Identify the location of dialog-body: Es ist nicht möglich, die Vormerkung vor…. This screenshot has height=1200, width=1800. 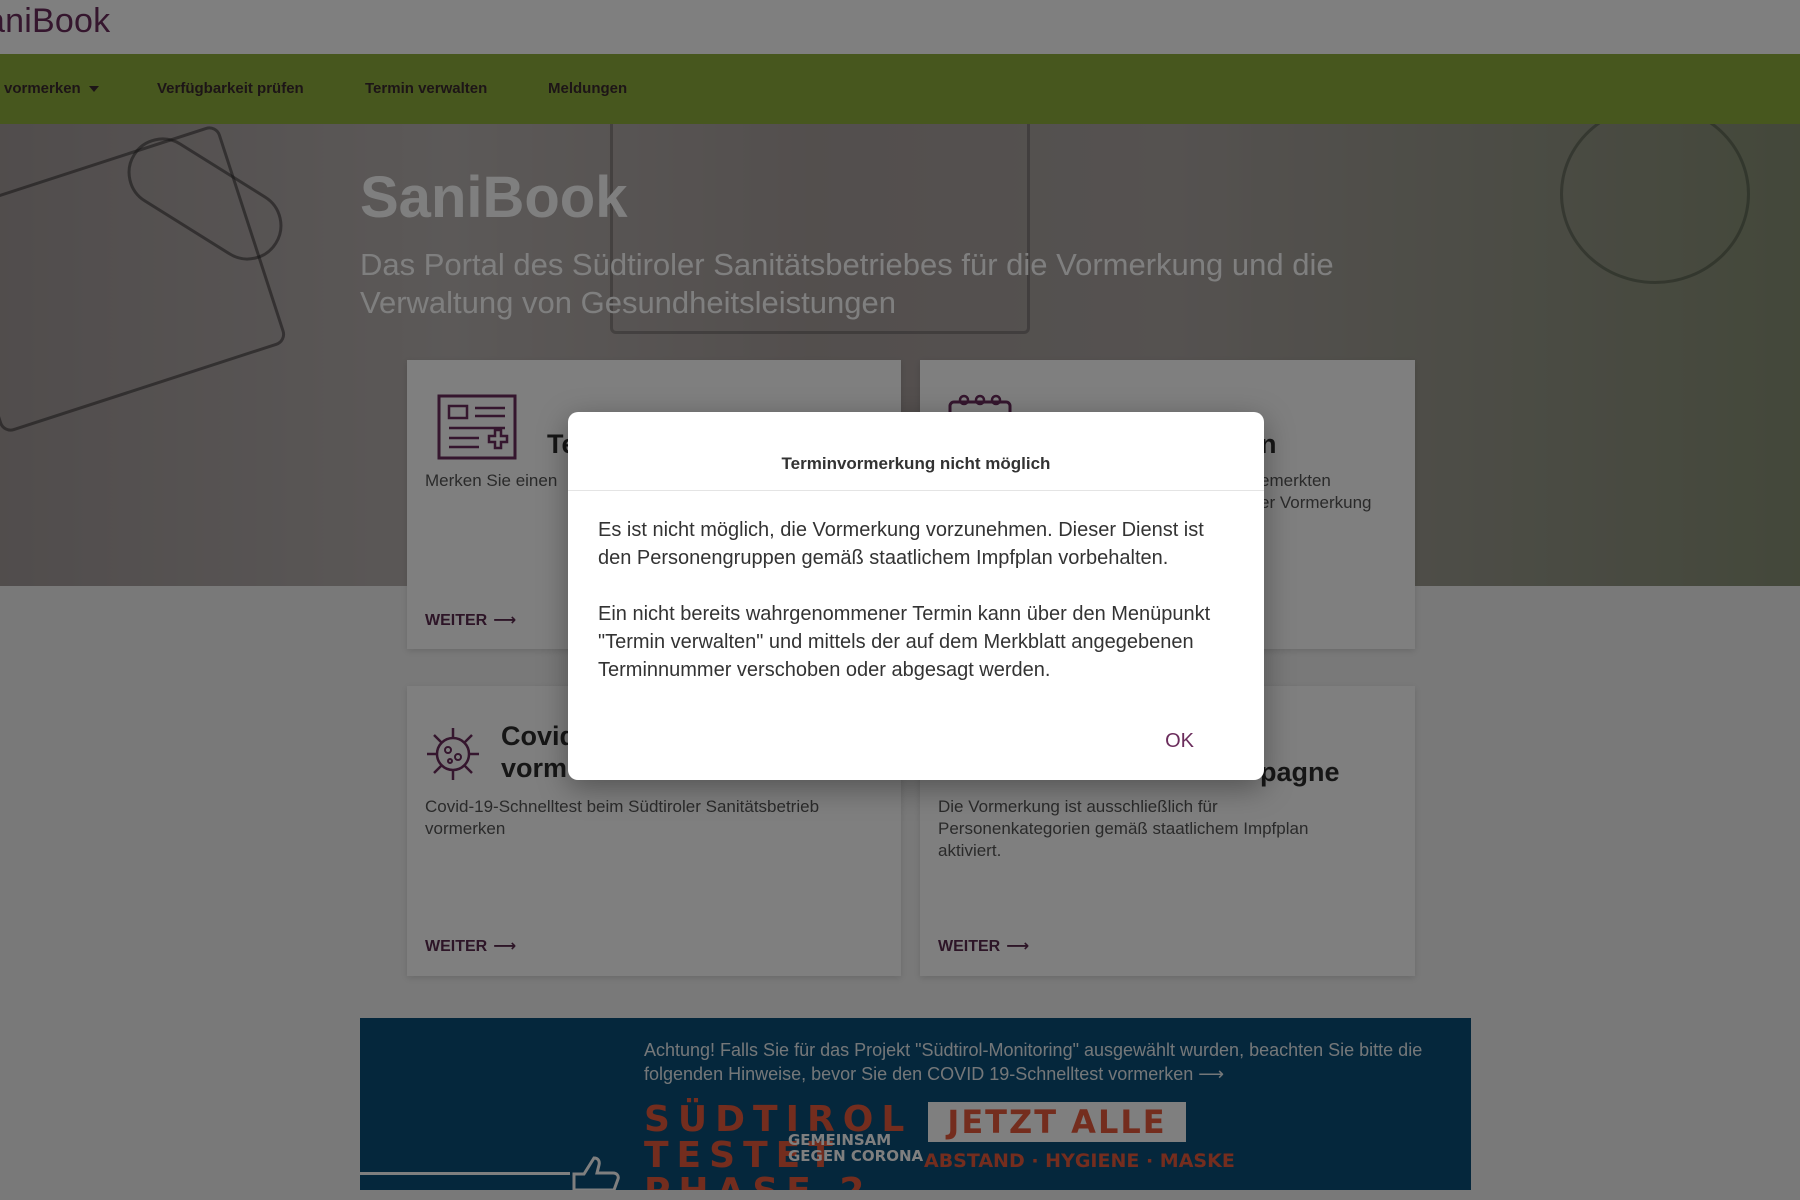
(918, 600).